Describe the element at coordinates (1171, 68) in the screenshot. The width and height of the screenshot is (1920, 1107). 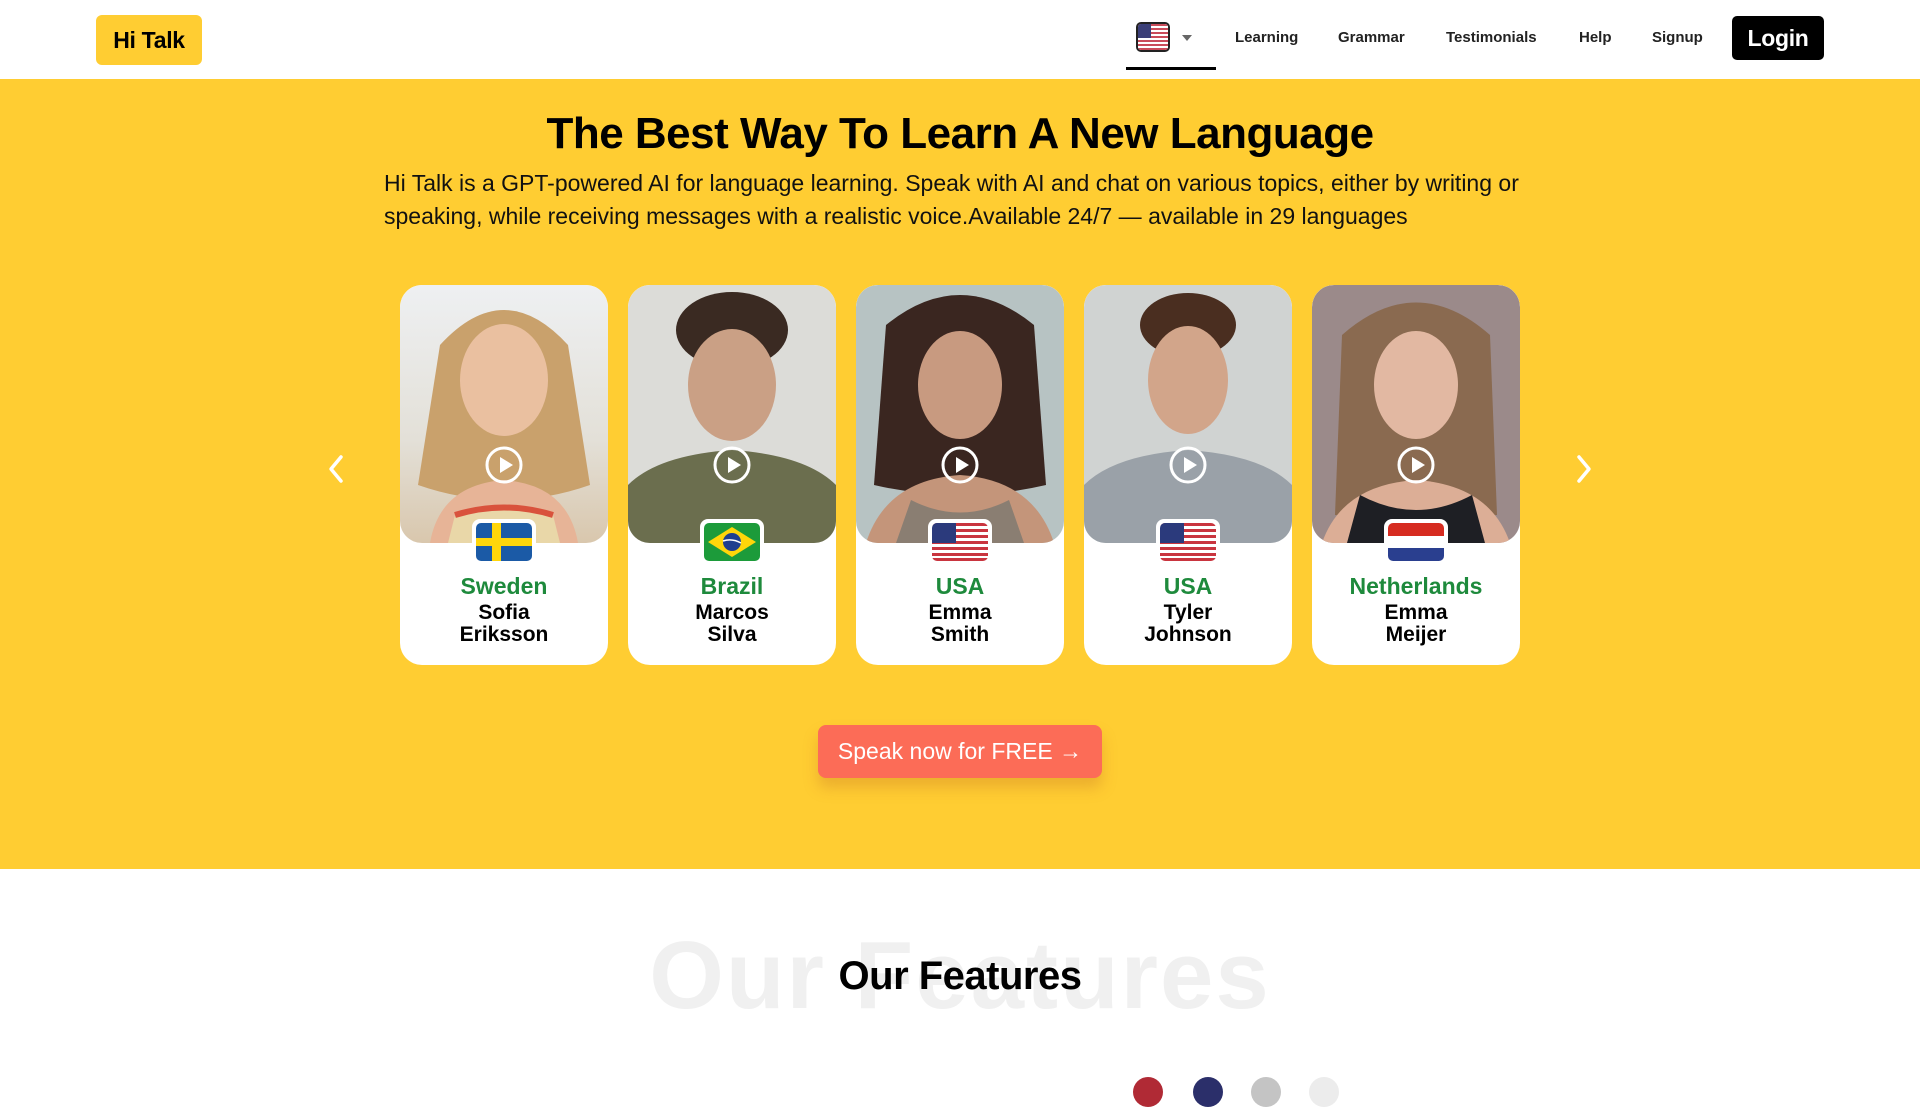
I see `active-indicator` at that location.